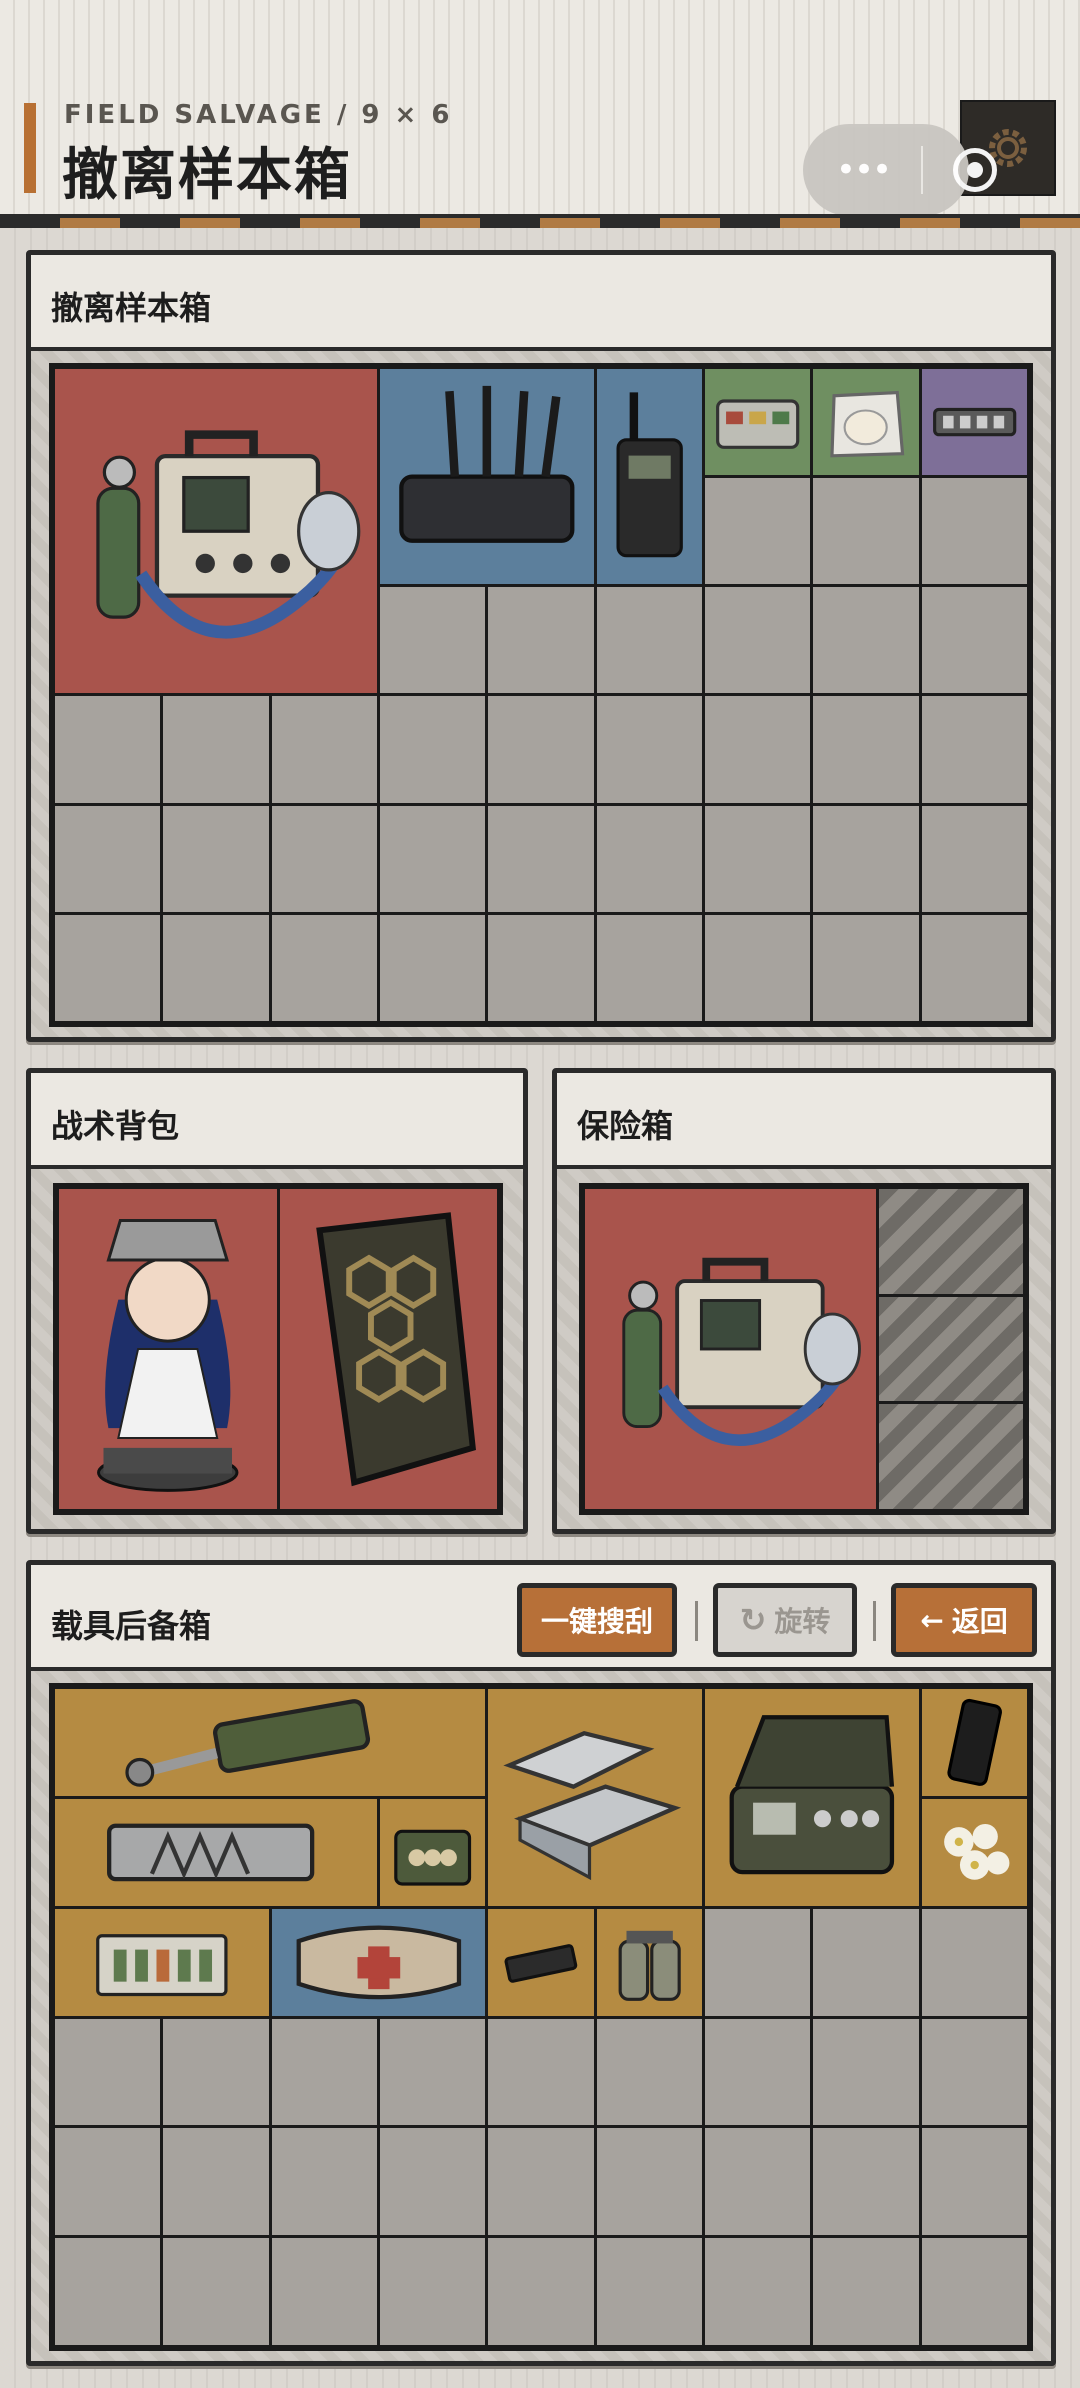 The image size is (1080, 2388). What do you see at coordinates (863, 170) in the screenshot?
I see `more-options-button: •••` at bounding box center [863, 170].